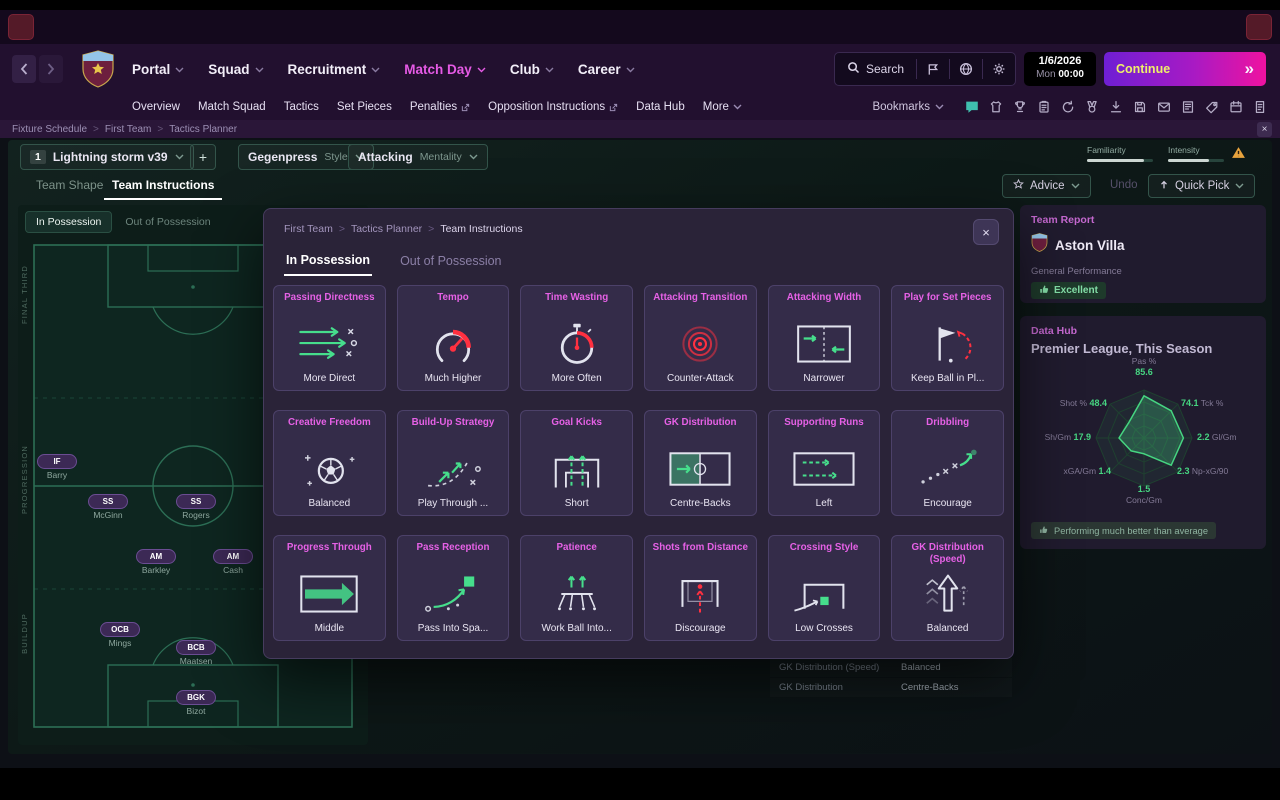 Image resolution: width=1280 pixels, height=800 pixels. I want to click on player-cash: AM Cash, so click(233, 560).